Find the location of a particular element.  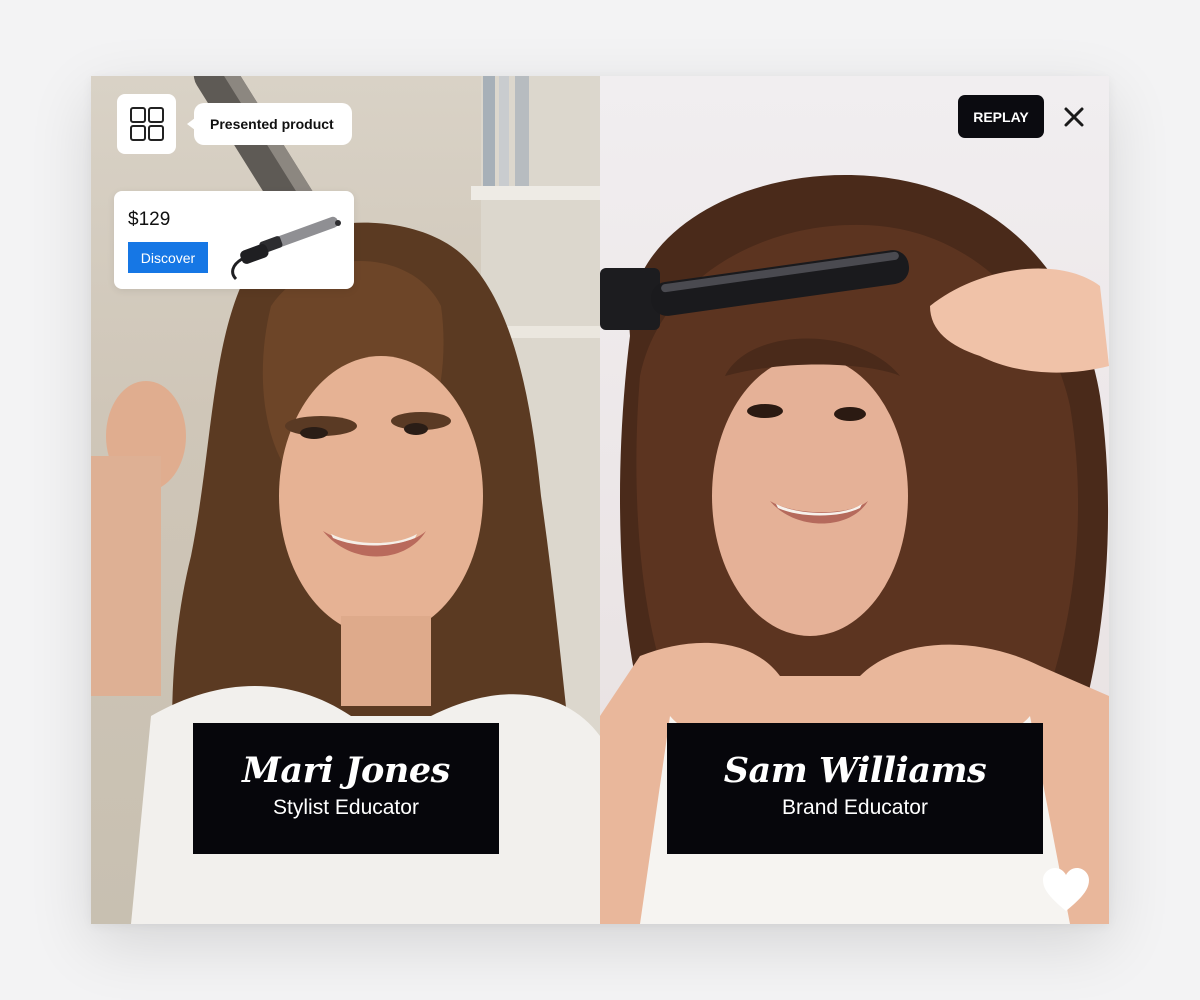

heart-icon is located at coordinates (1066, 889).